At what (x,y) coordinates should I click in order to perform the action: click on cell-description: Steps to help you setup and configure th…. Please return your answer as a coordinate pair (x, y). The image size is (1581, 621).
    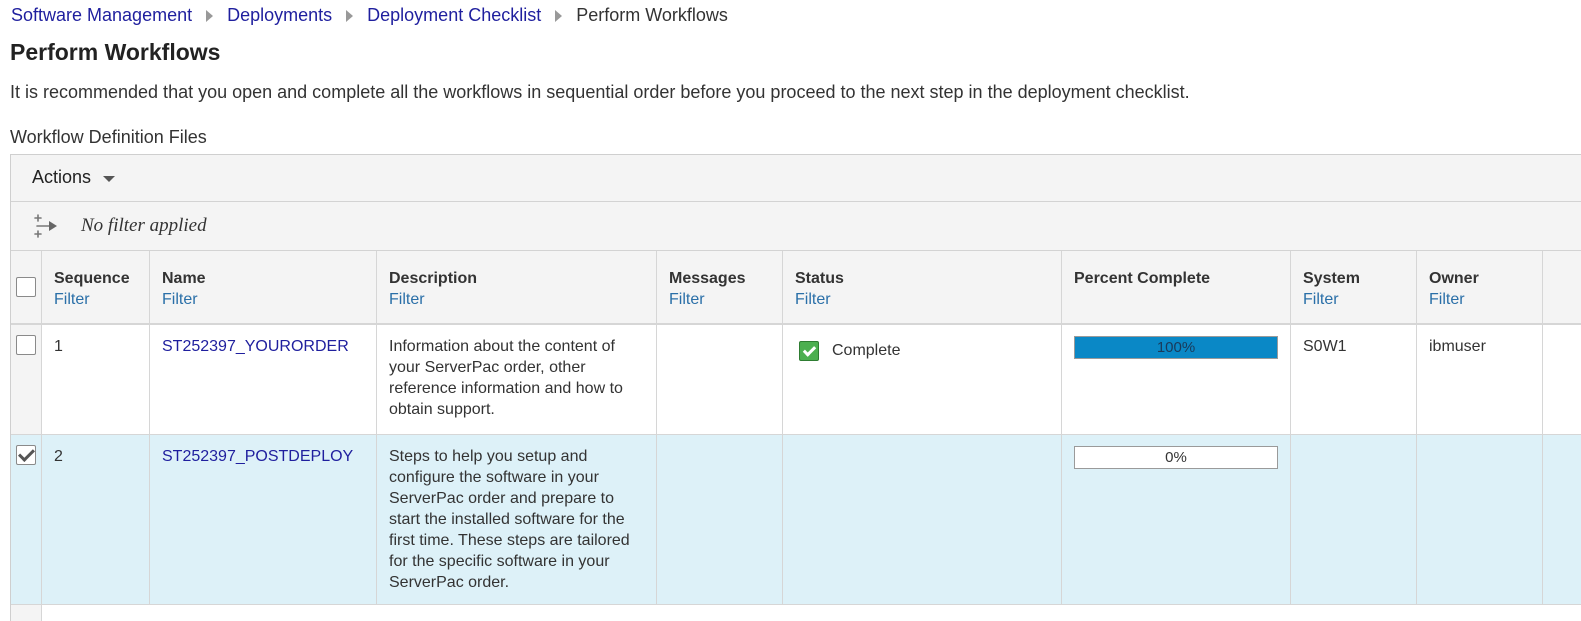
    Looking at the image, I should click on (517, 519).